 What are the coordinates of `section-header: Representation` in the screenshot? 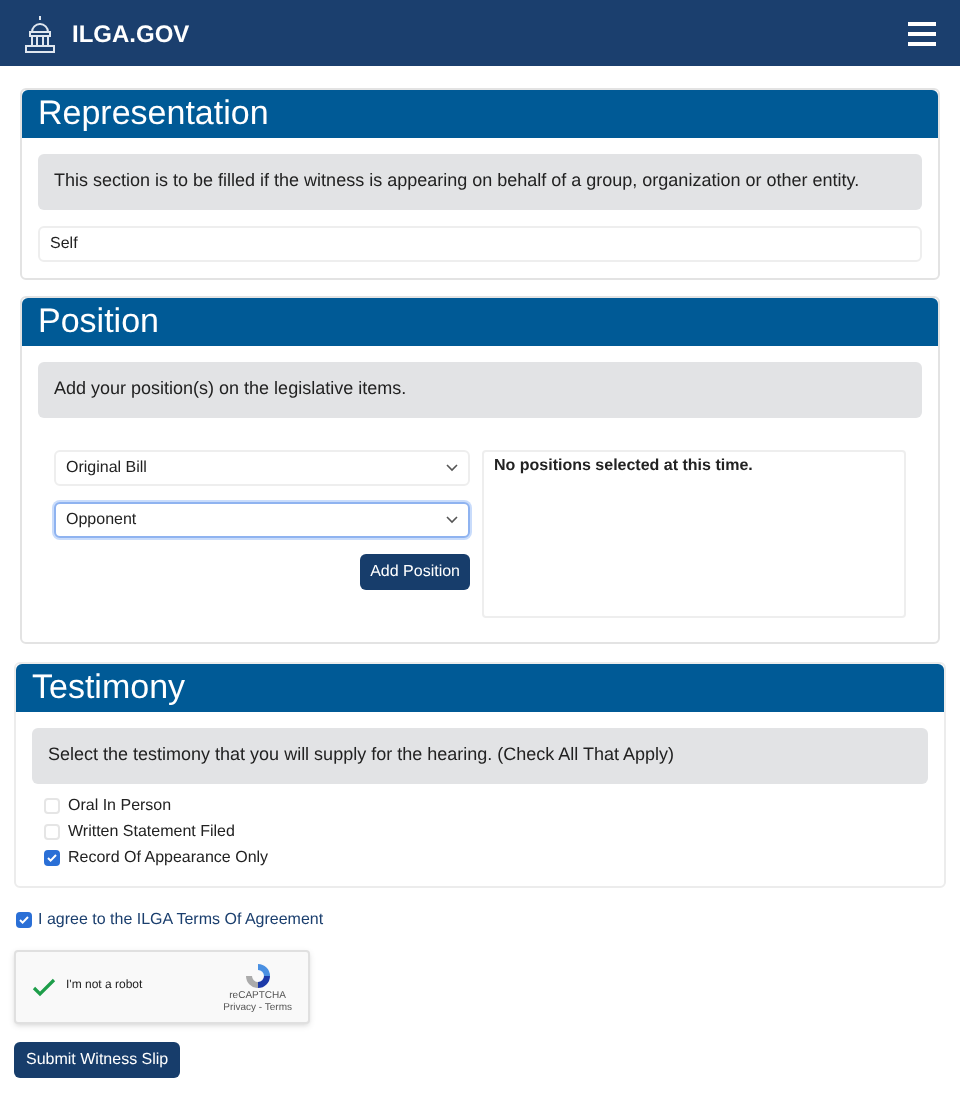 It's located at (480, 114).